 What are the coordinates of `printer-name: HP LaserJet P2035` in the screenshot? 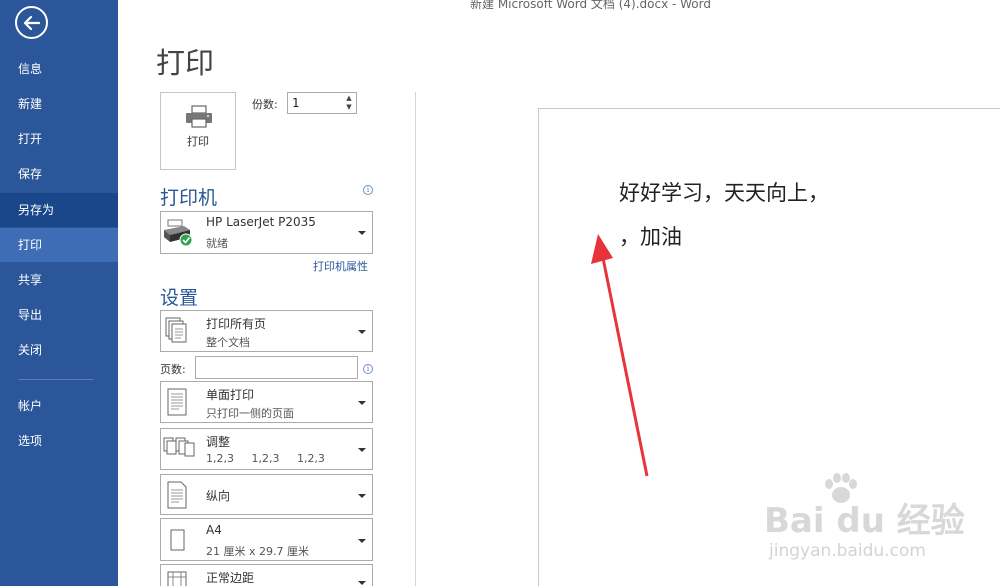 It's located at (261, 222).